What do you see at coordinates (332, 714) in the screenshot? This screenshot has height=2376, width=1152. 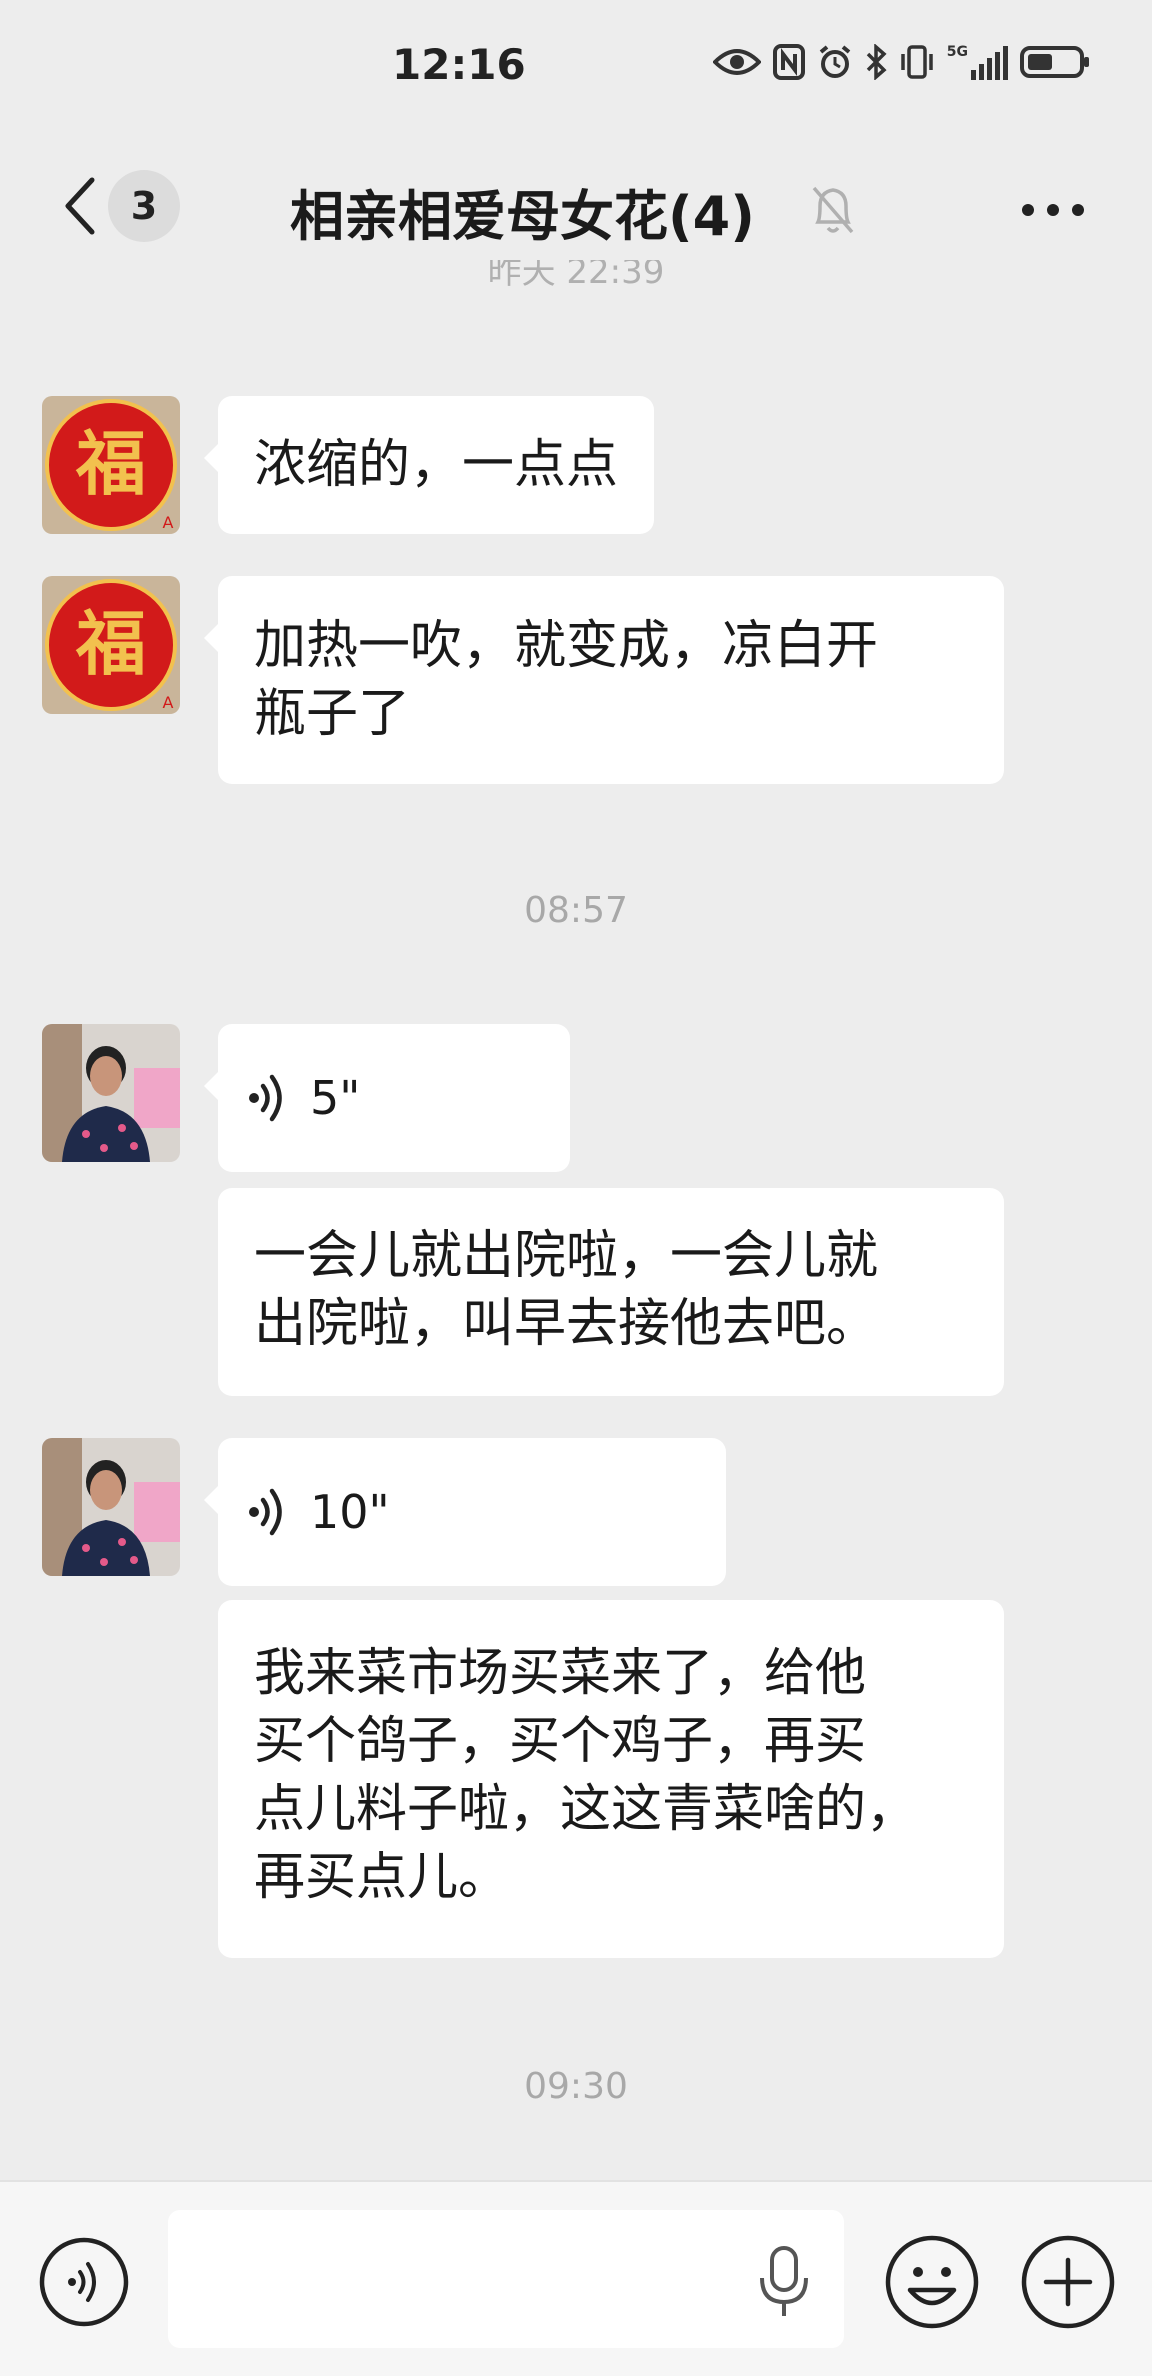 I see `message-text-line: 瓶子了` at bounding box center [332, 714].